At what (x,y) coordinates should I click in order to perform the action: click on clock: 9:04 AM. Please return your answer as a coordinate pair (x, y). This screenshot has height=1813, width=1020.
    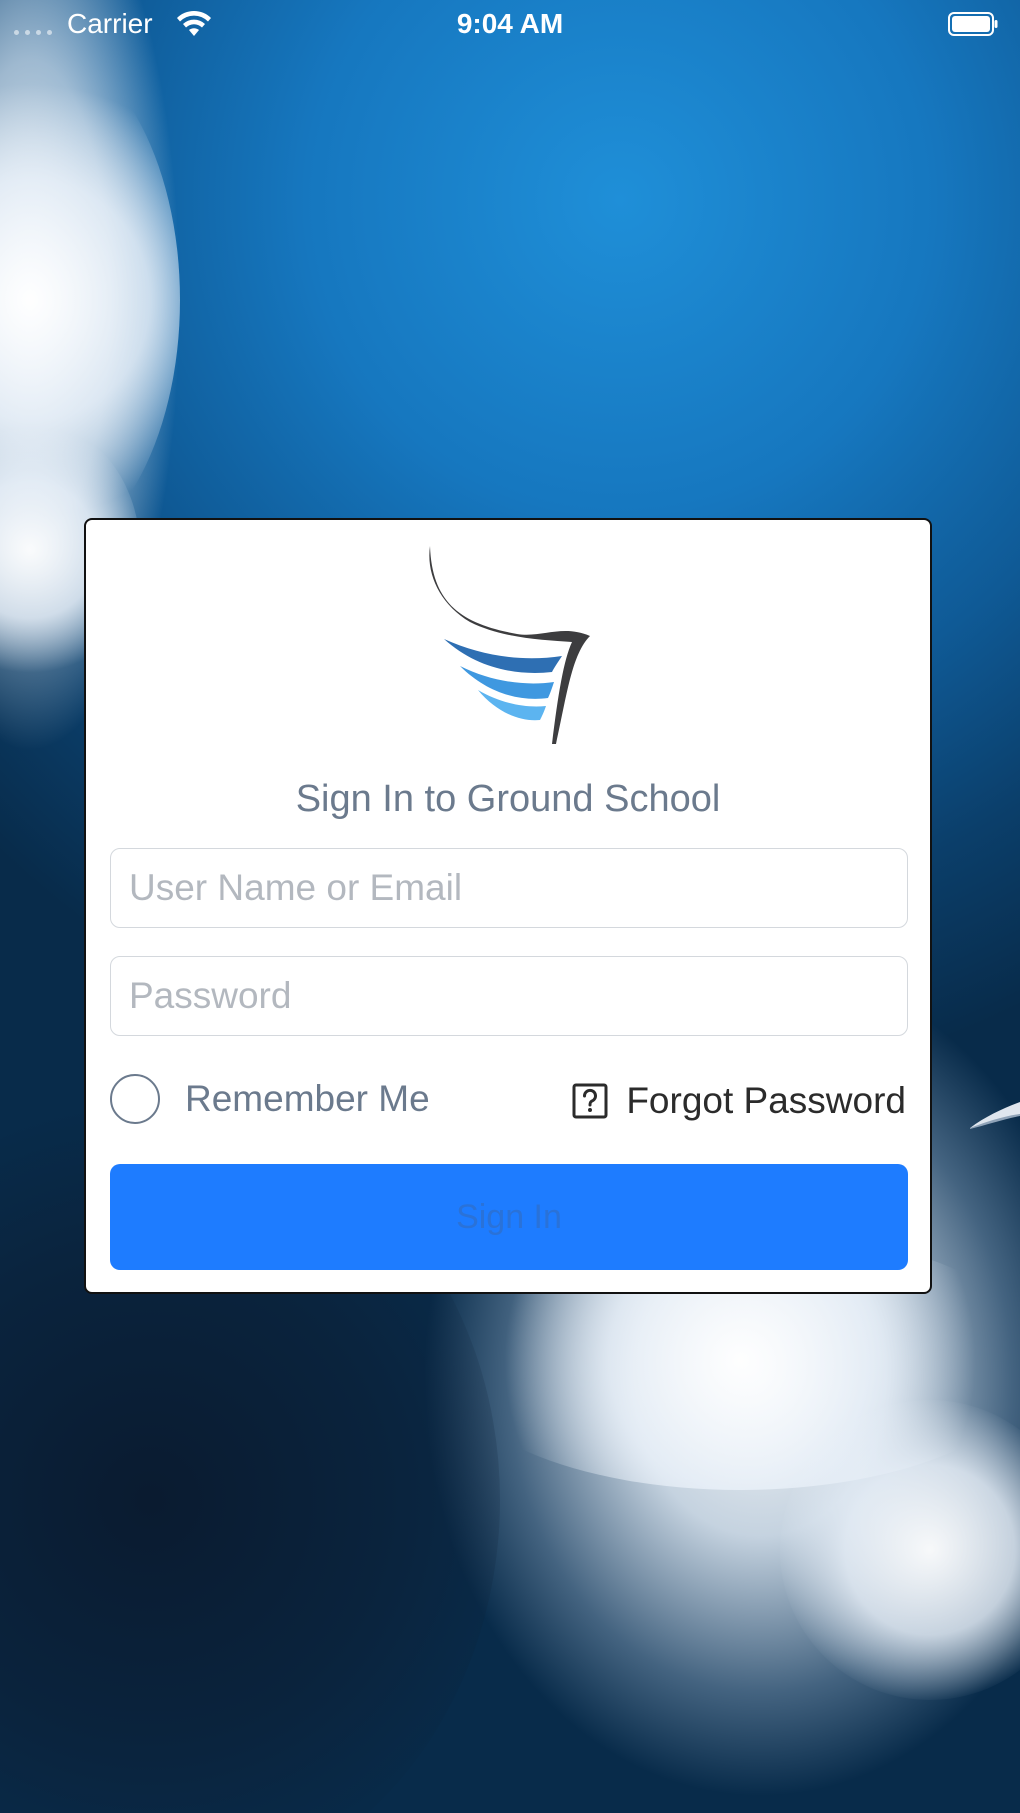
    Looking at the image, I should click on (510, 23).